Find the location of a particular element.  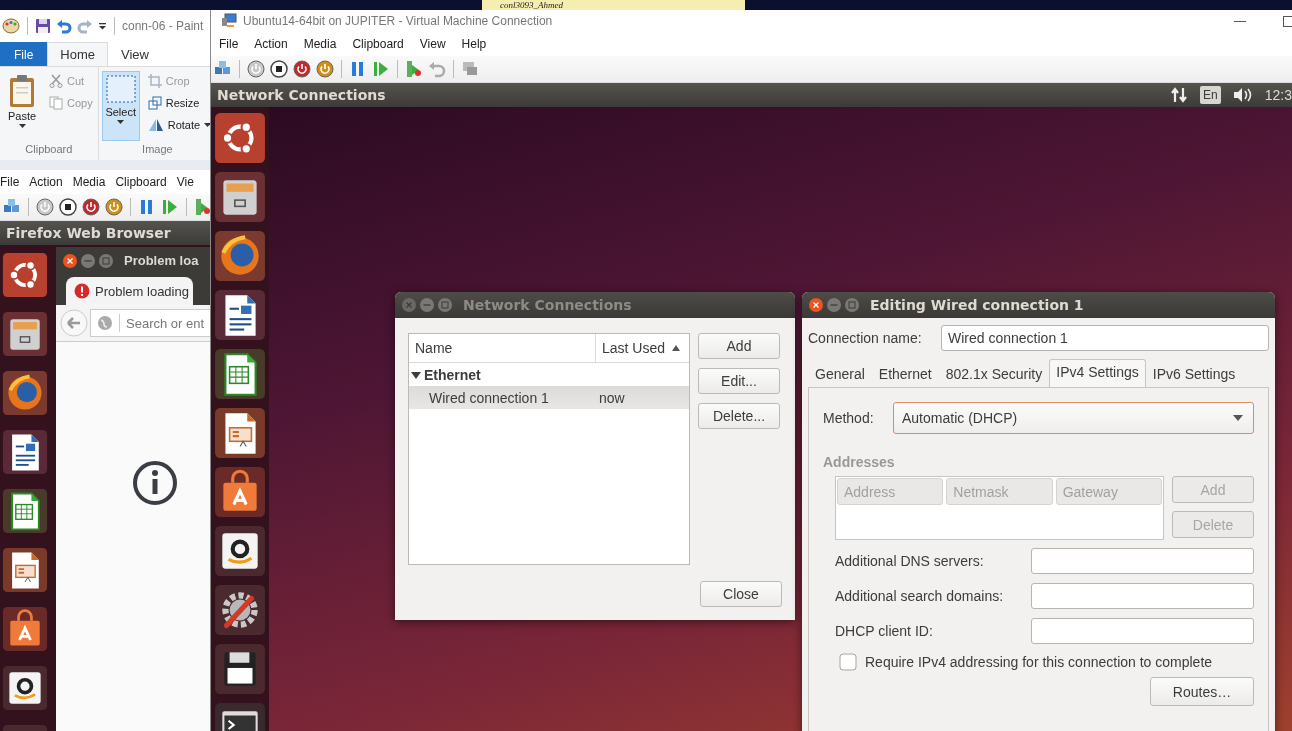

window-title: Problem loa is located at coordinates (161, 260).